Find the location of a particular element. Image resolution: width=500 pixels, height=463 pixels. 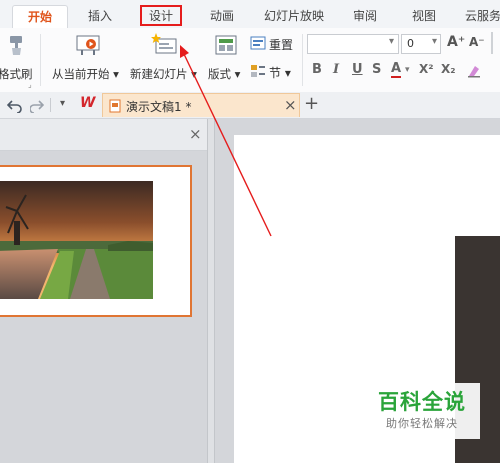

tab-review: 审阅 is located at coordinates (365, 16).